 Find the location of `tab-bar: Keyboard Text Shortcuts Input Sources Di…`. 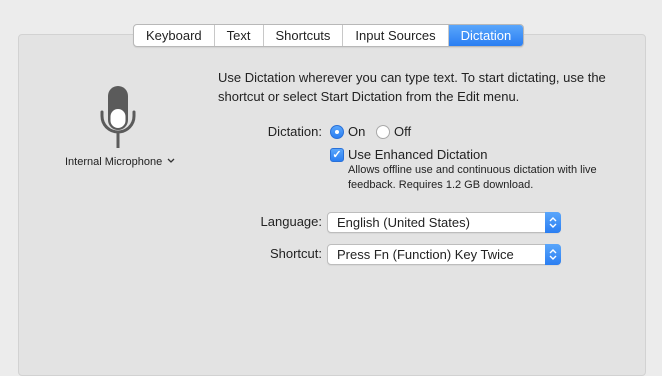

tab-bar: Keyboard Text Shortcuts Input Sources Di… is located at coordinates (329, 35).